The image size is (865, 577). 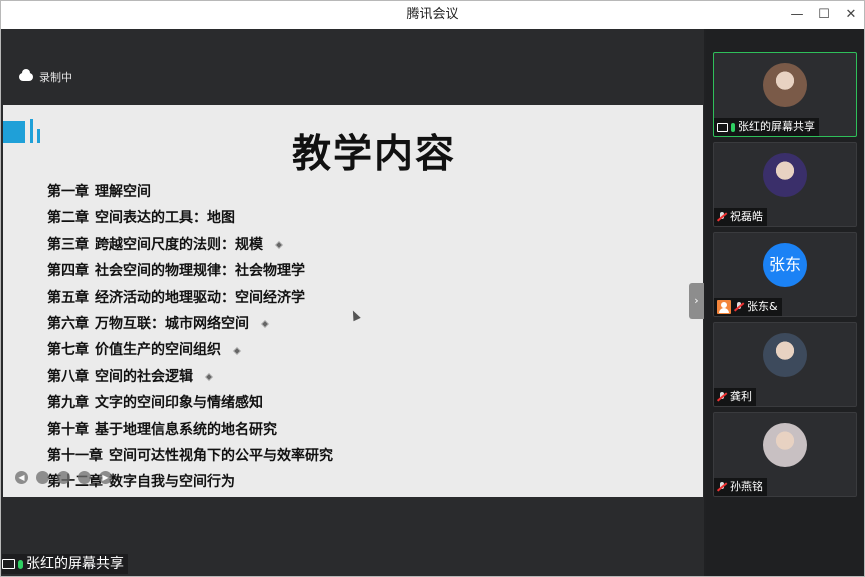 What do you see at coordinates (75, 564) in the screenshot?
I see `screen-share-label: 张红的屏幕共享` at bounding box center [75, 564].